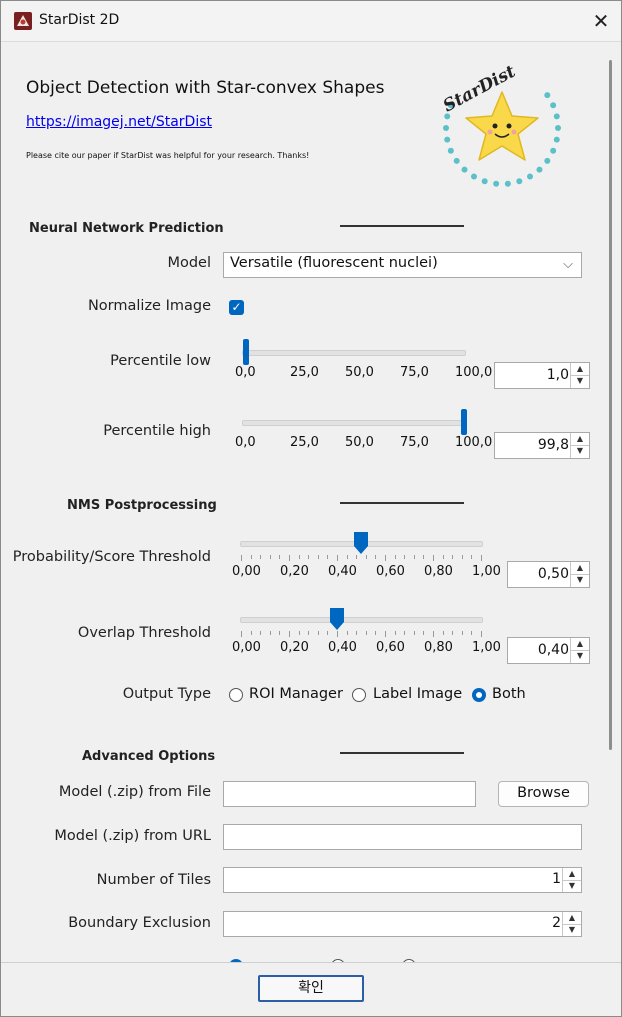 The height and width of the screenshot is (1017, 622). Describe the element at coordinates (142, 505) in the screenshot. I see `section-nms-postprocessing: NMS Postprocessing` at that location.